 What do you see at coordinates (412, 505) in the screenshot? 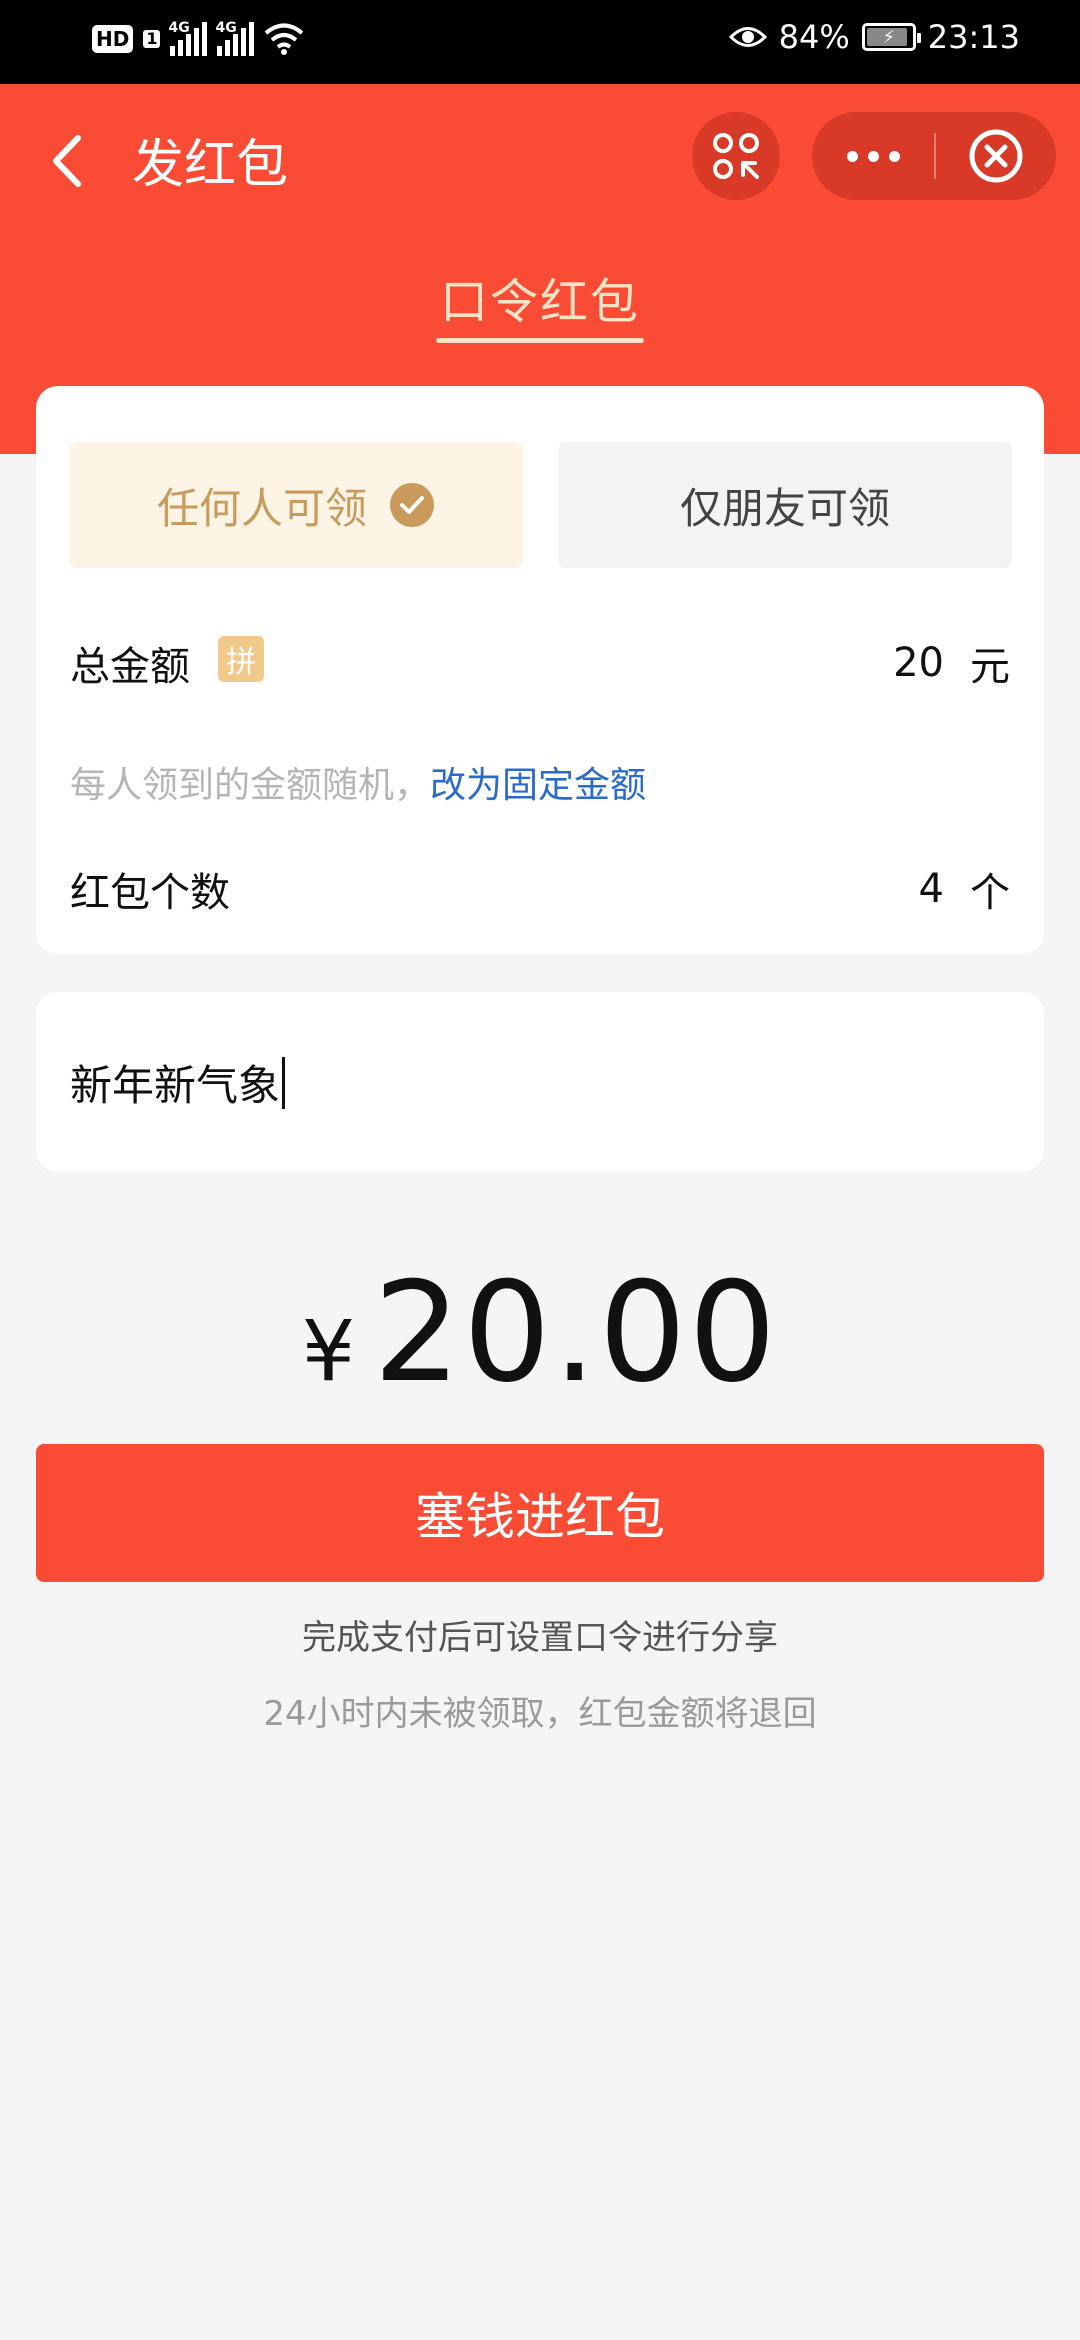
I see `check-icon` at bounding box center [412, 505].